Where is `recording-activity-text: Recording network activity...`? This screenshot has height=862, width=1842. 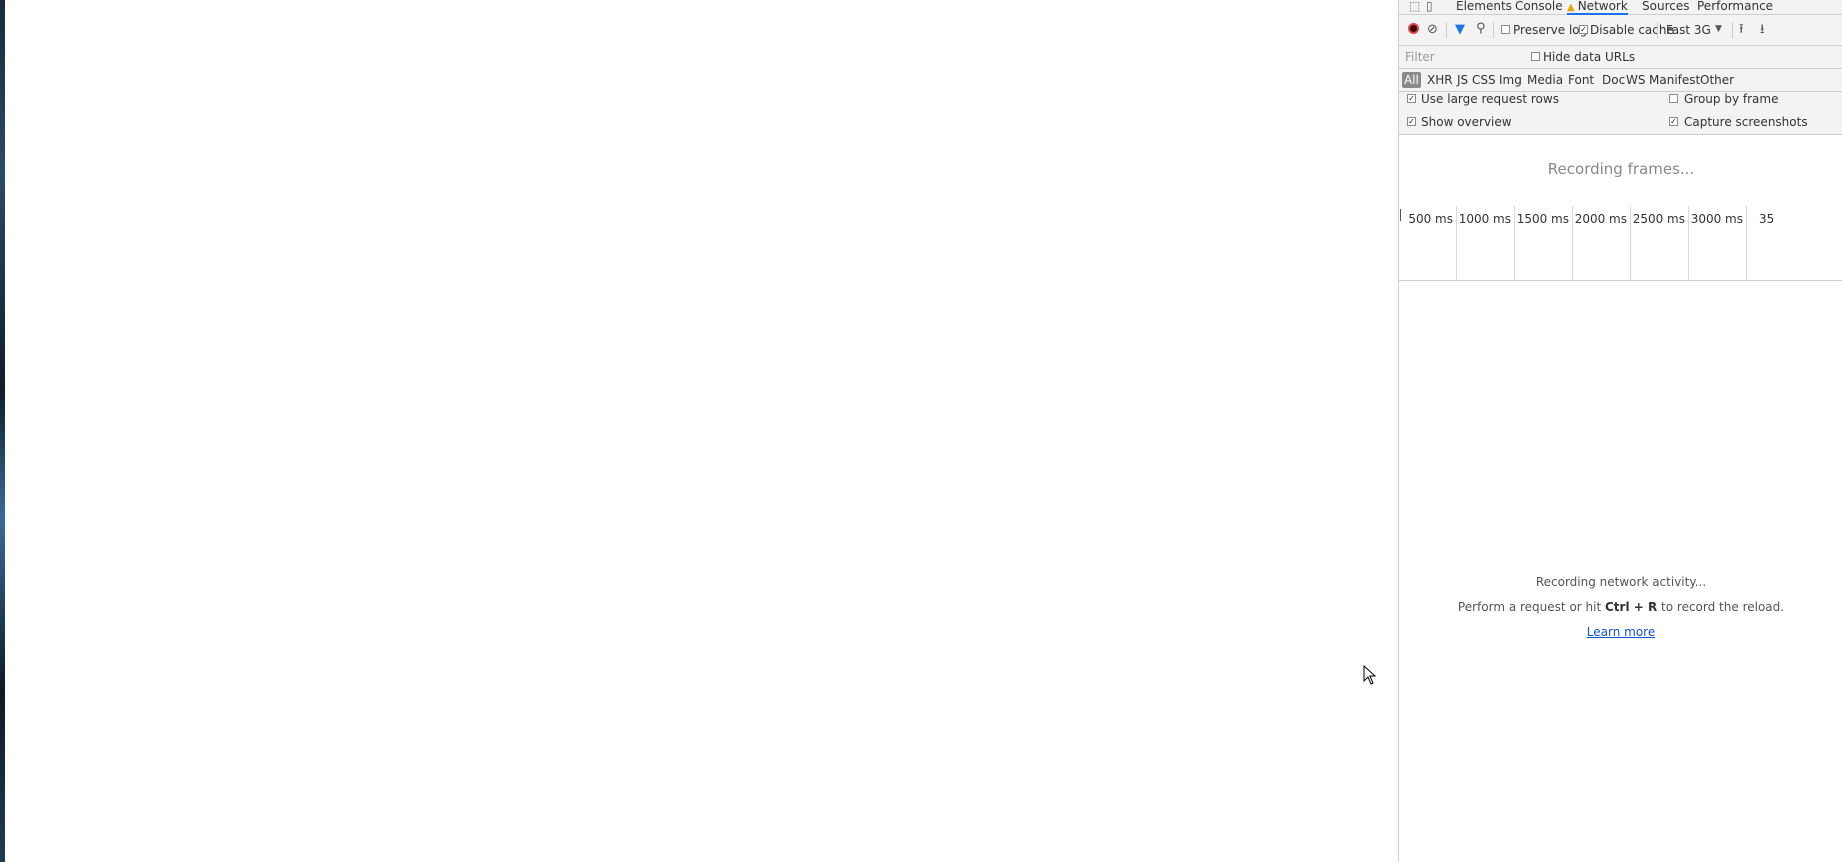 recording-activity-text: Recording network activity... is located at coordinates (1621, 582).